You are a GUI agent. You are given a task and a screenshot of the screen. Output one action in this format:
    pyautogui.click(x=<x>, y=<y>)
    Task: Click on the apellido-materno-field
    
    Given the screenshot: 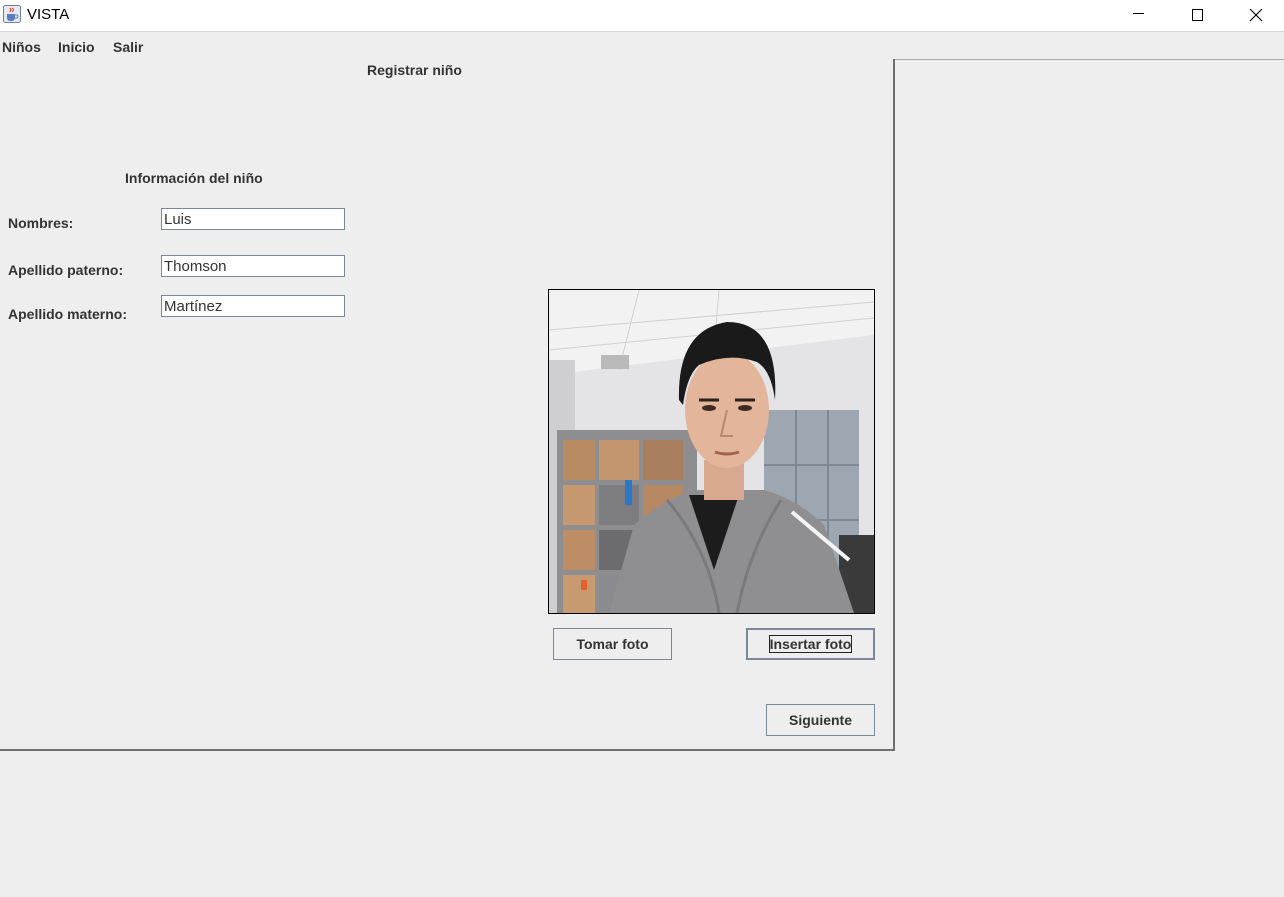 What is the action you would take?
    pyautogui.click(x=253, y=306)
    